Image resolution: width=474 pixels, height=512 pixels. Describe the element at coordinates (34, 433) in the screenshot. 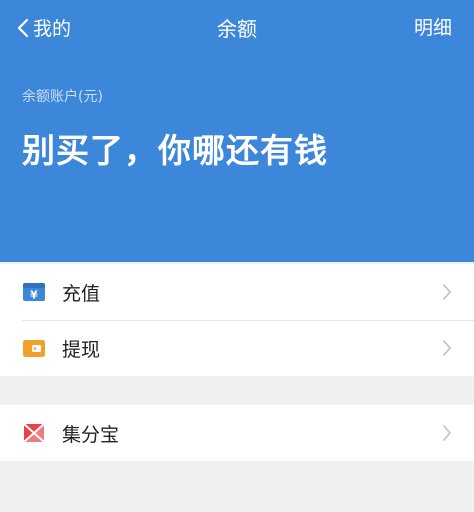

I see `jifenbao-icon` at that location.